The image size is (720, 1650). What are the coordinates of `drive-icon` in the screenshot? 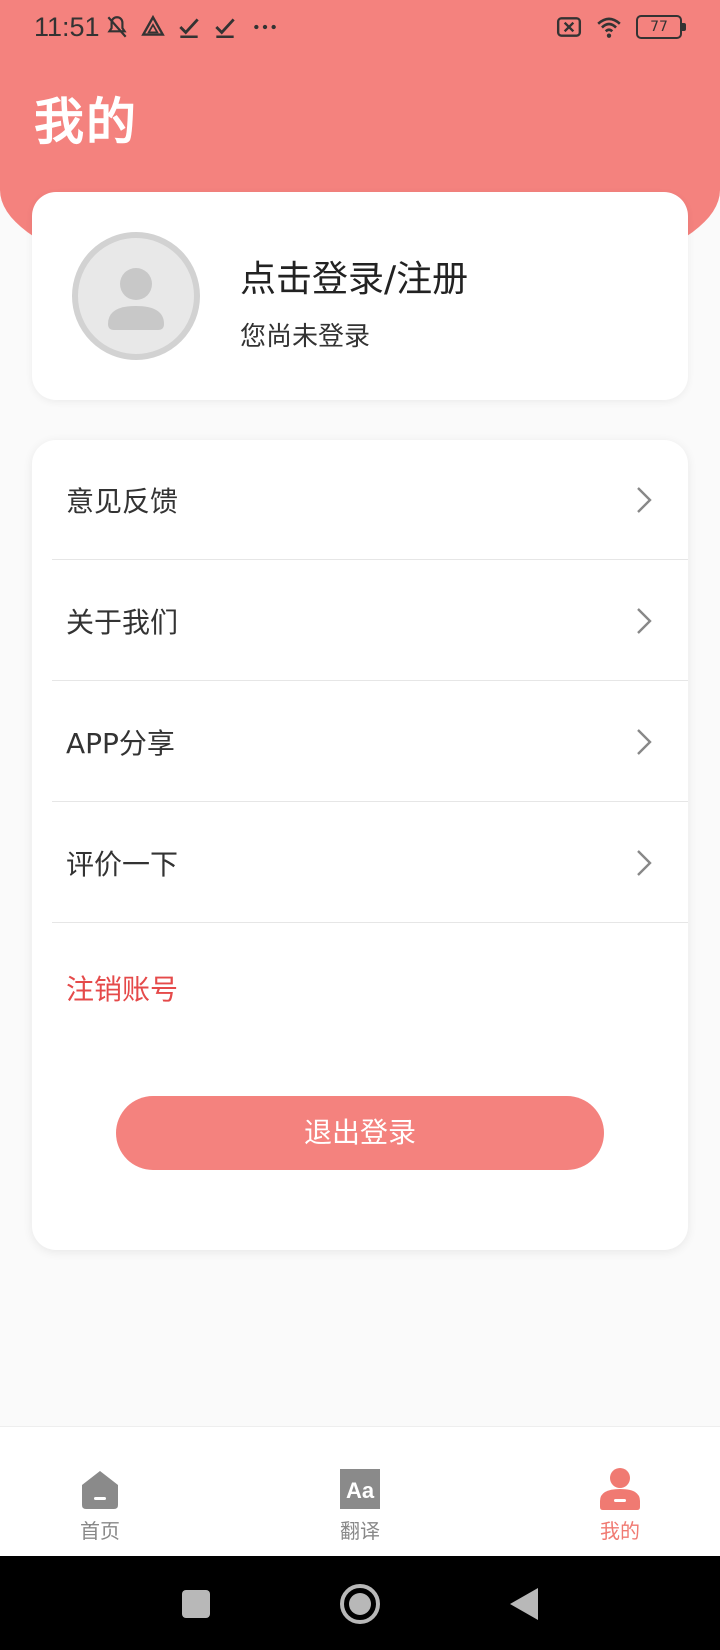 It's located at (153, 25).